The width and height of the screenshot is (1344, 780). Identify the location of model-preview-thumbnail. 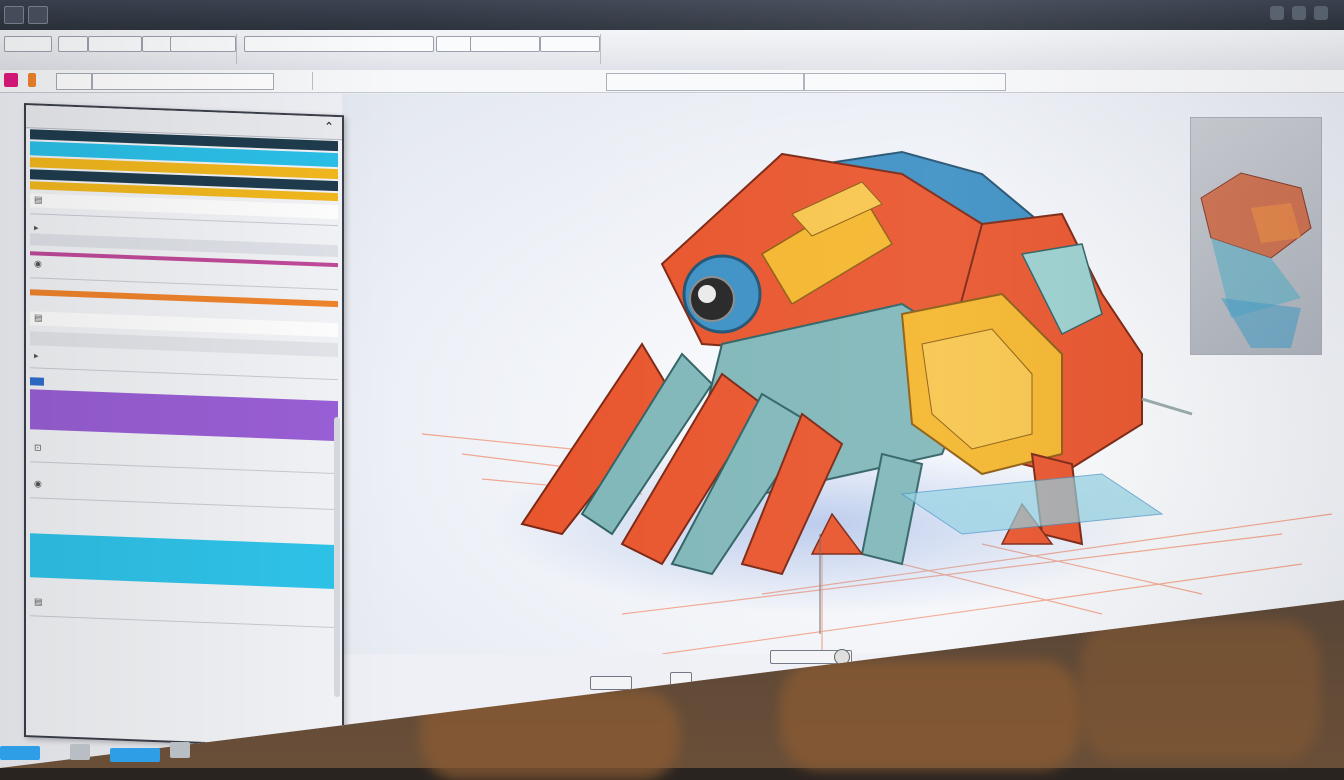
(1256, 236).